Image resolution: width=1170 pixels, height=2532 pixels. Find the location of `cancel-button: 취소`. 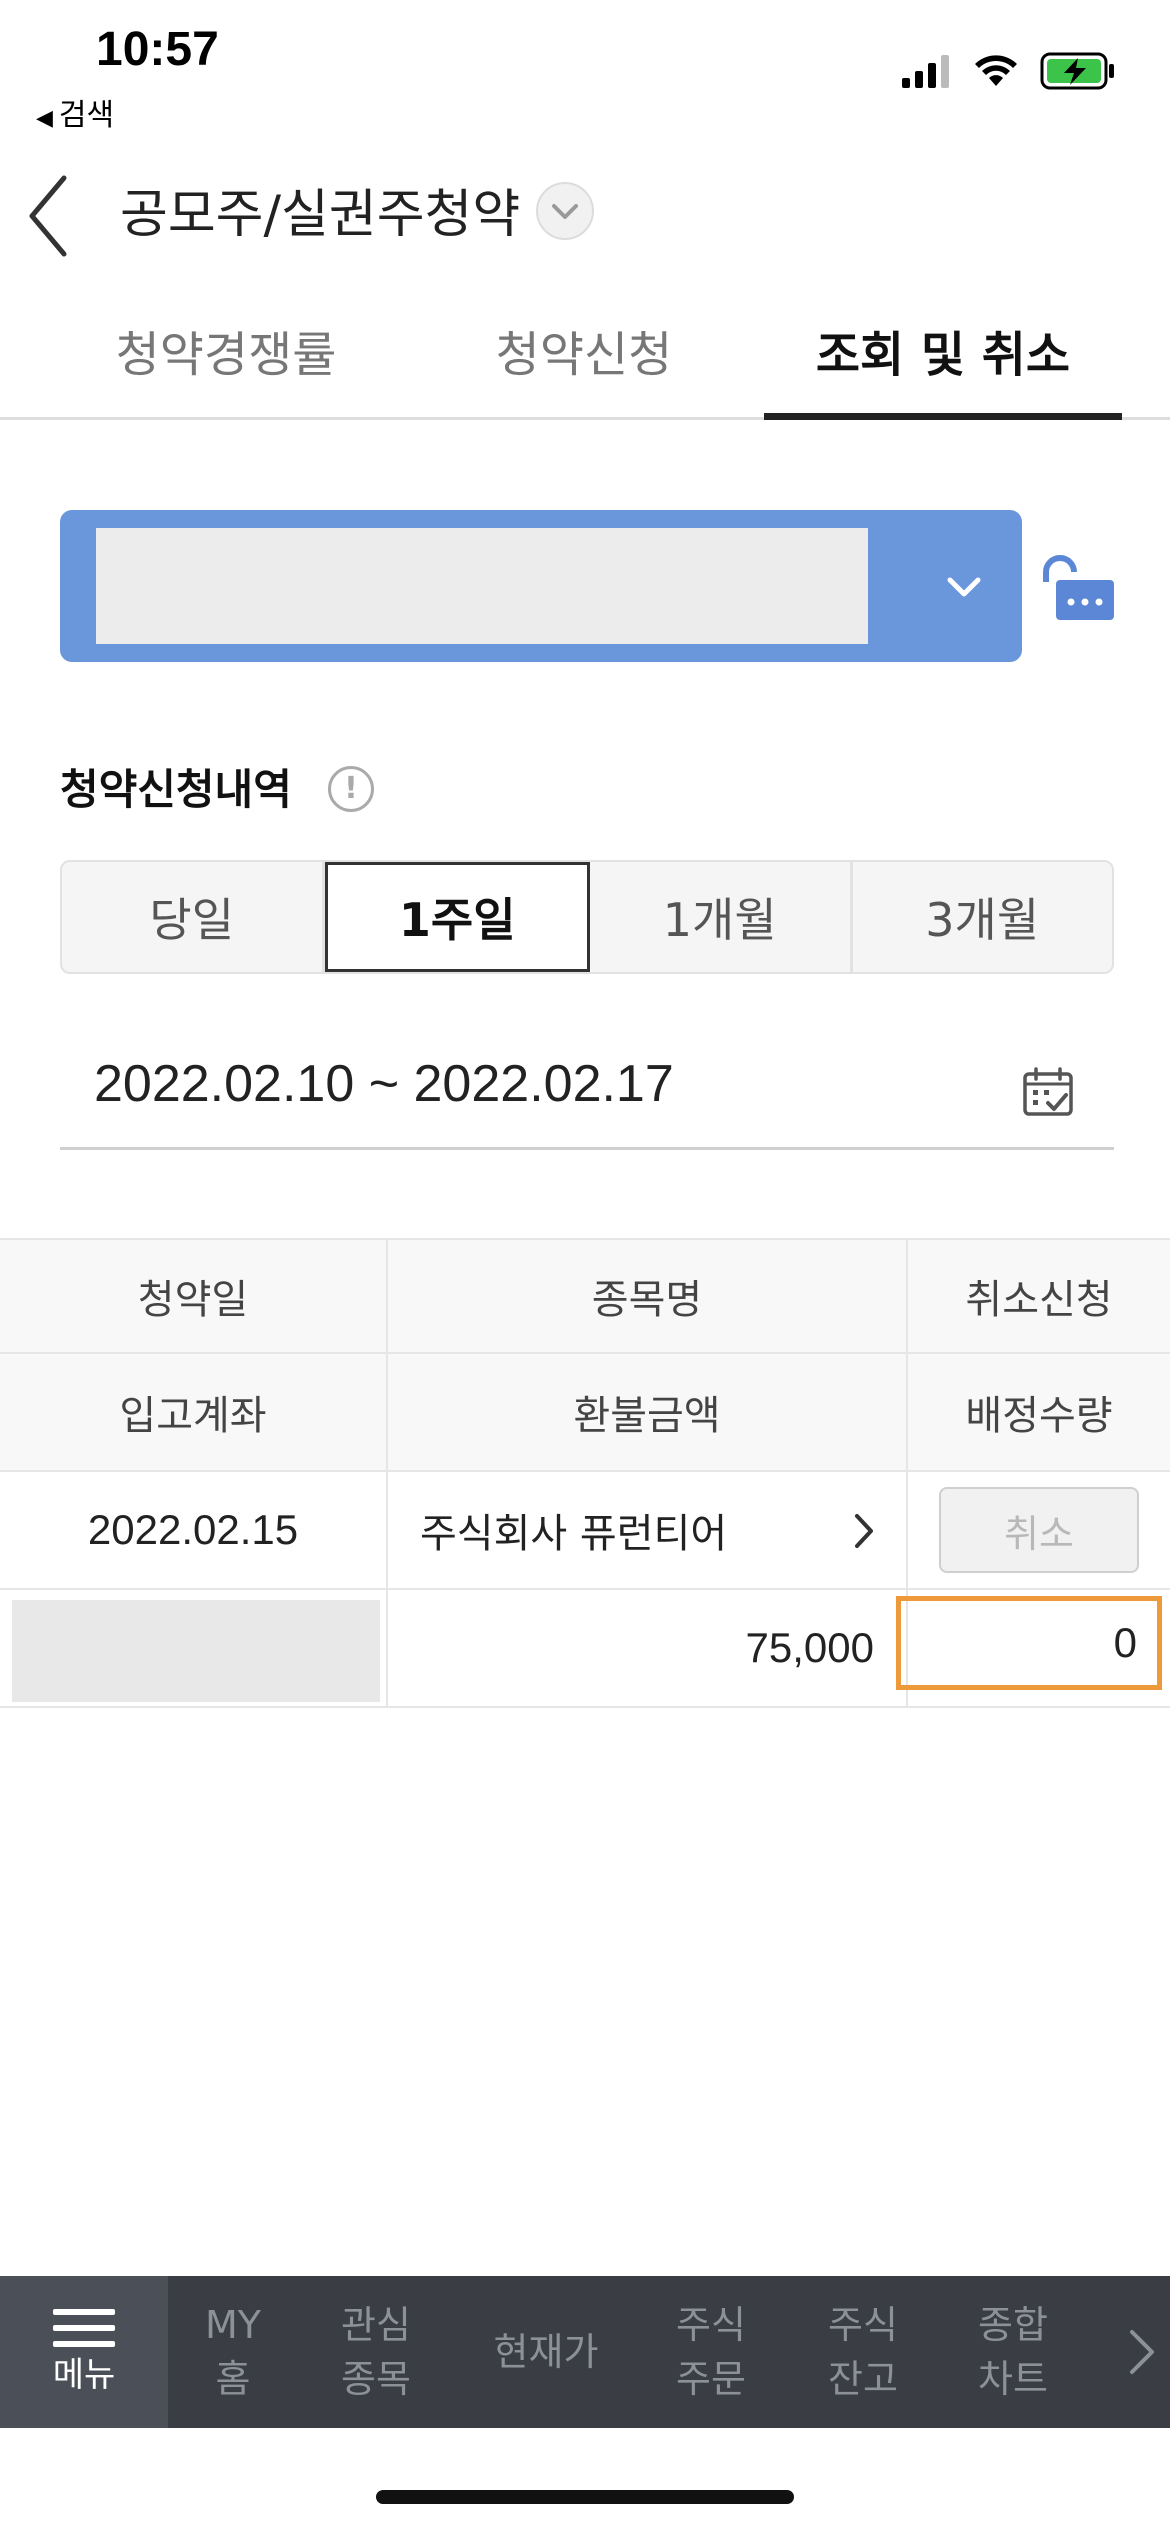

cancel-button: 취소 is located at coordinates (1039, 1530).